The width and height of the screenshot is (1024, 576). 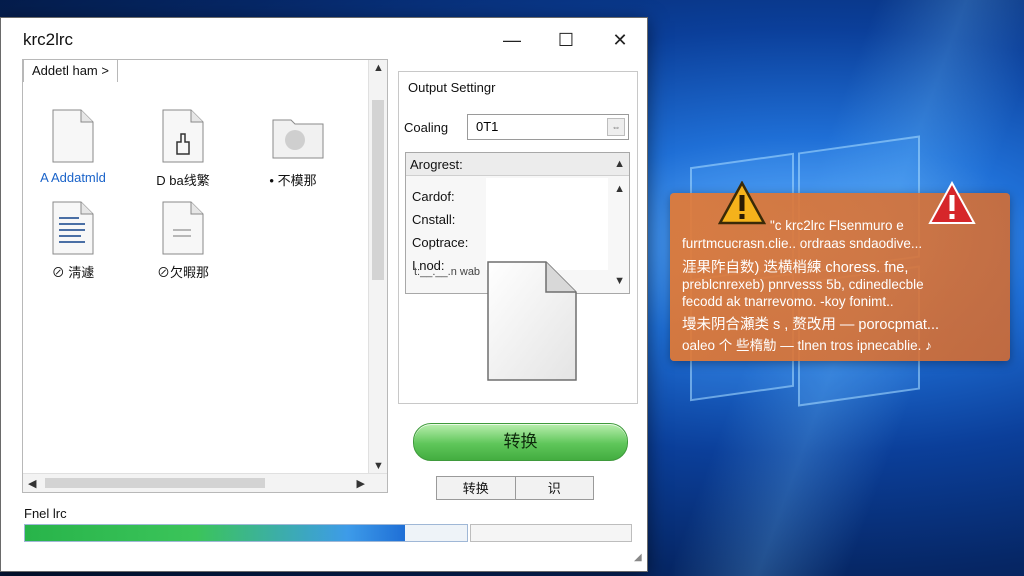 What do you see at coordinates (73, 272) in the screenshot?
I see `file-label: ⊘ 淸遽` at bounding box center [73, 272].